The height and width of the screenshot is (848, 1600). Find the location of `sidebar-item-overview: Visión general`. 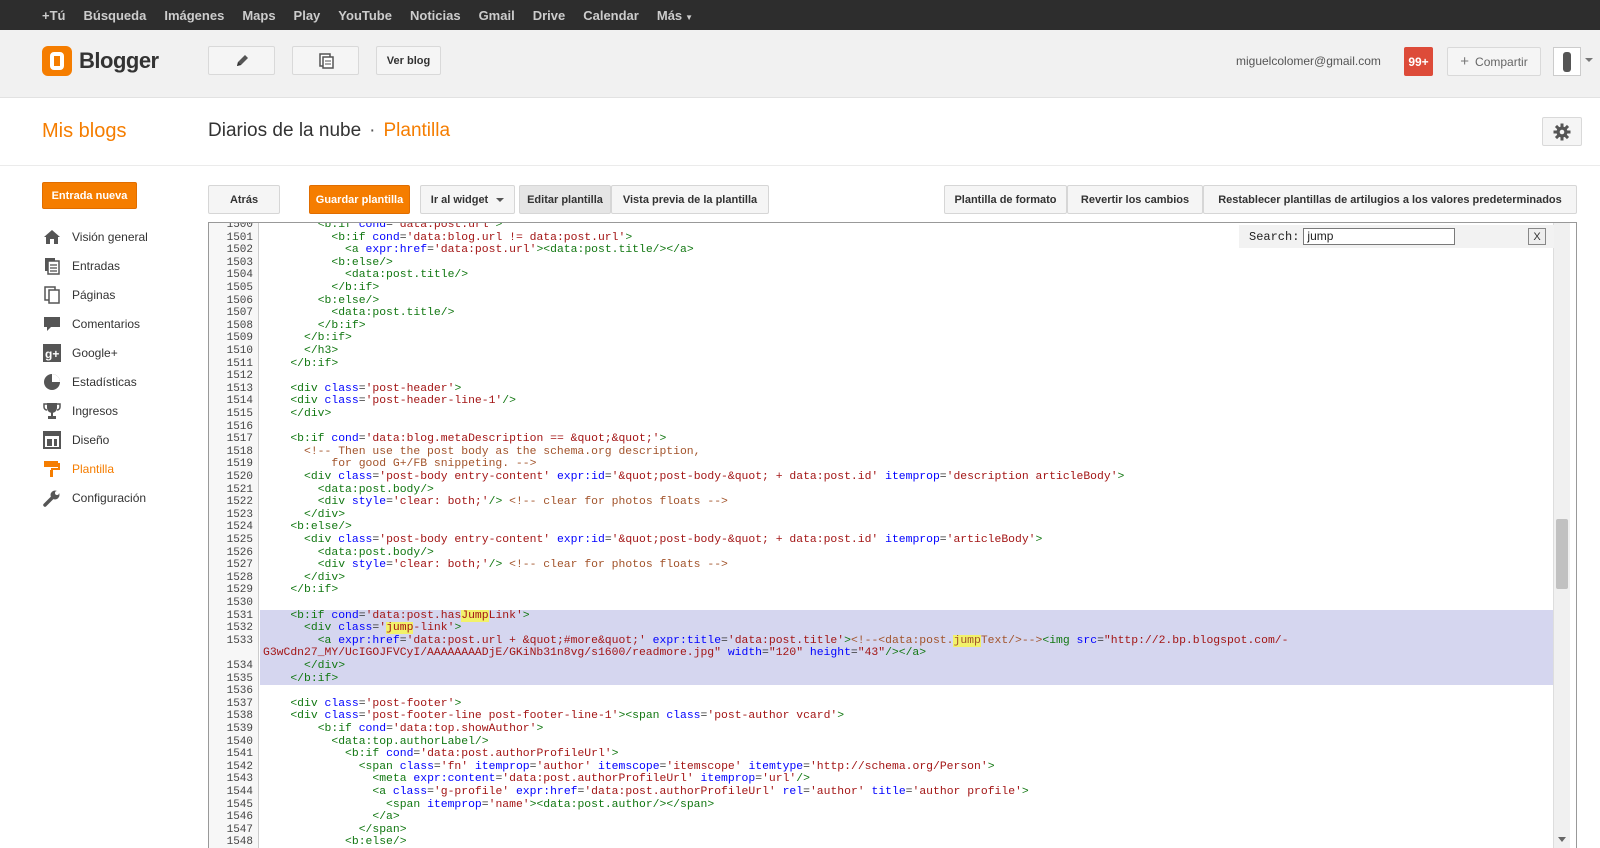

sidebar-item-overview: Visión general is located at coordinates (95, 236).